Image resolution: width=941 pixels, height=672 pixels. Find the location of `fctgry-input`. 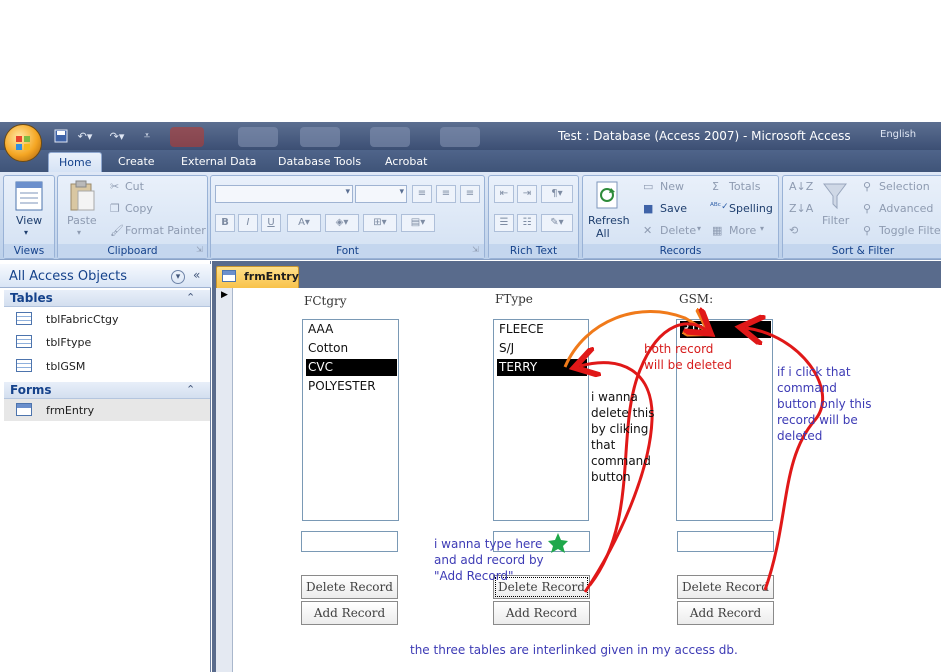

fctgry-input is located at coordinates (349, 541).